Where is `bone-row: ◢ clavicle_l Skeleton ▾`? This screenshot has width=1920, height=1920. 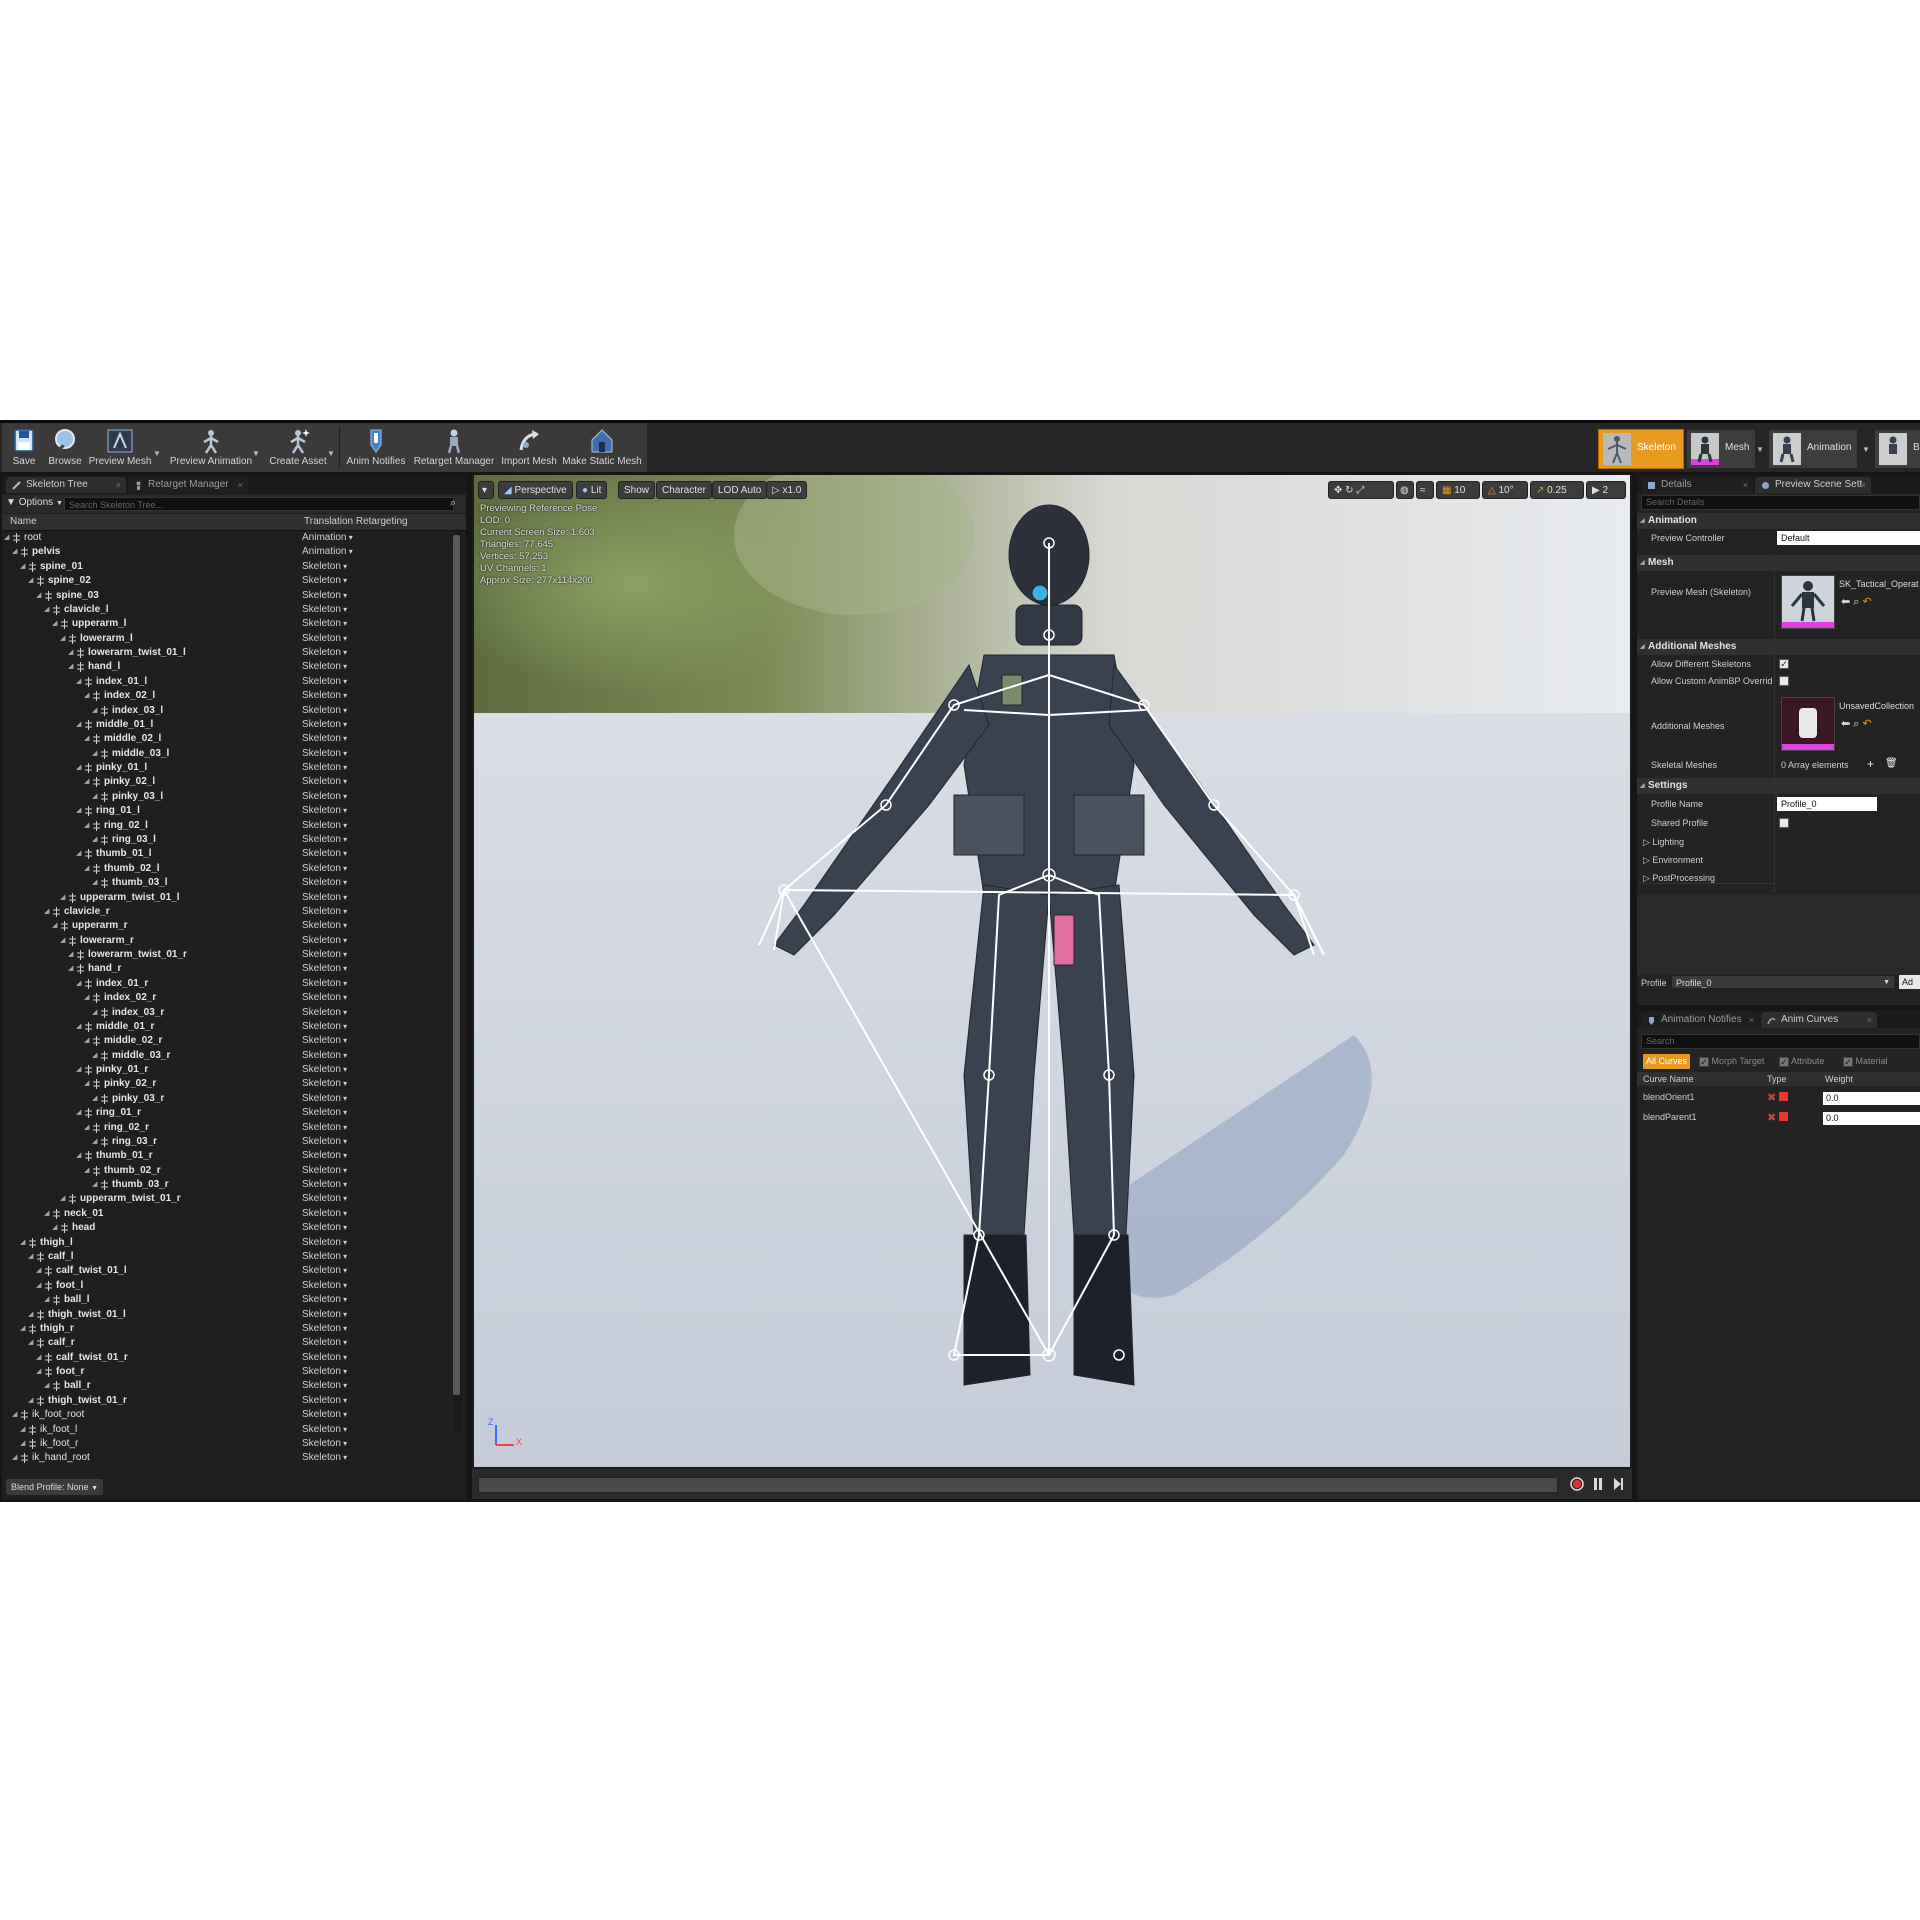
bone-row: ◢ clavicle_l Skeleton ▾ is located at coordinates (228, 610).